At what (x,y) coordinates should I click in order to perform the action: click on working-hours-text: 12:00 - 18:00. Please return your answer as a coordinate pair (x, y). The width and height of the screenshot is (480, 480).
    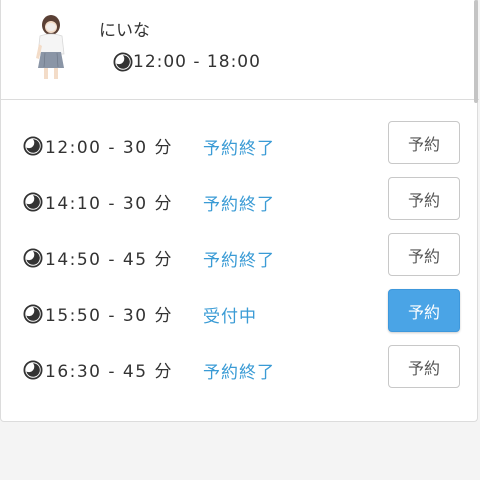
    Looking at the image, I should click on (197, 62).